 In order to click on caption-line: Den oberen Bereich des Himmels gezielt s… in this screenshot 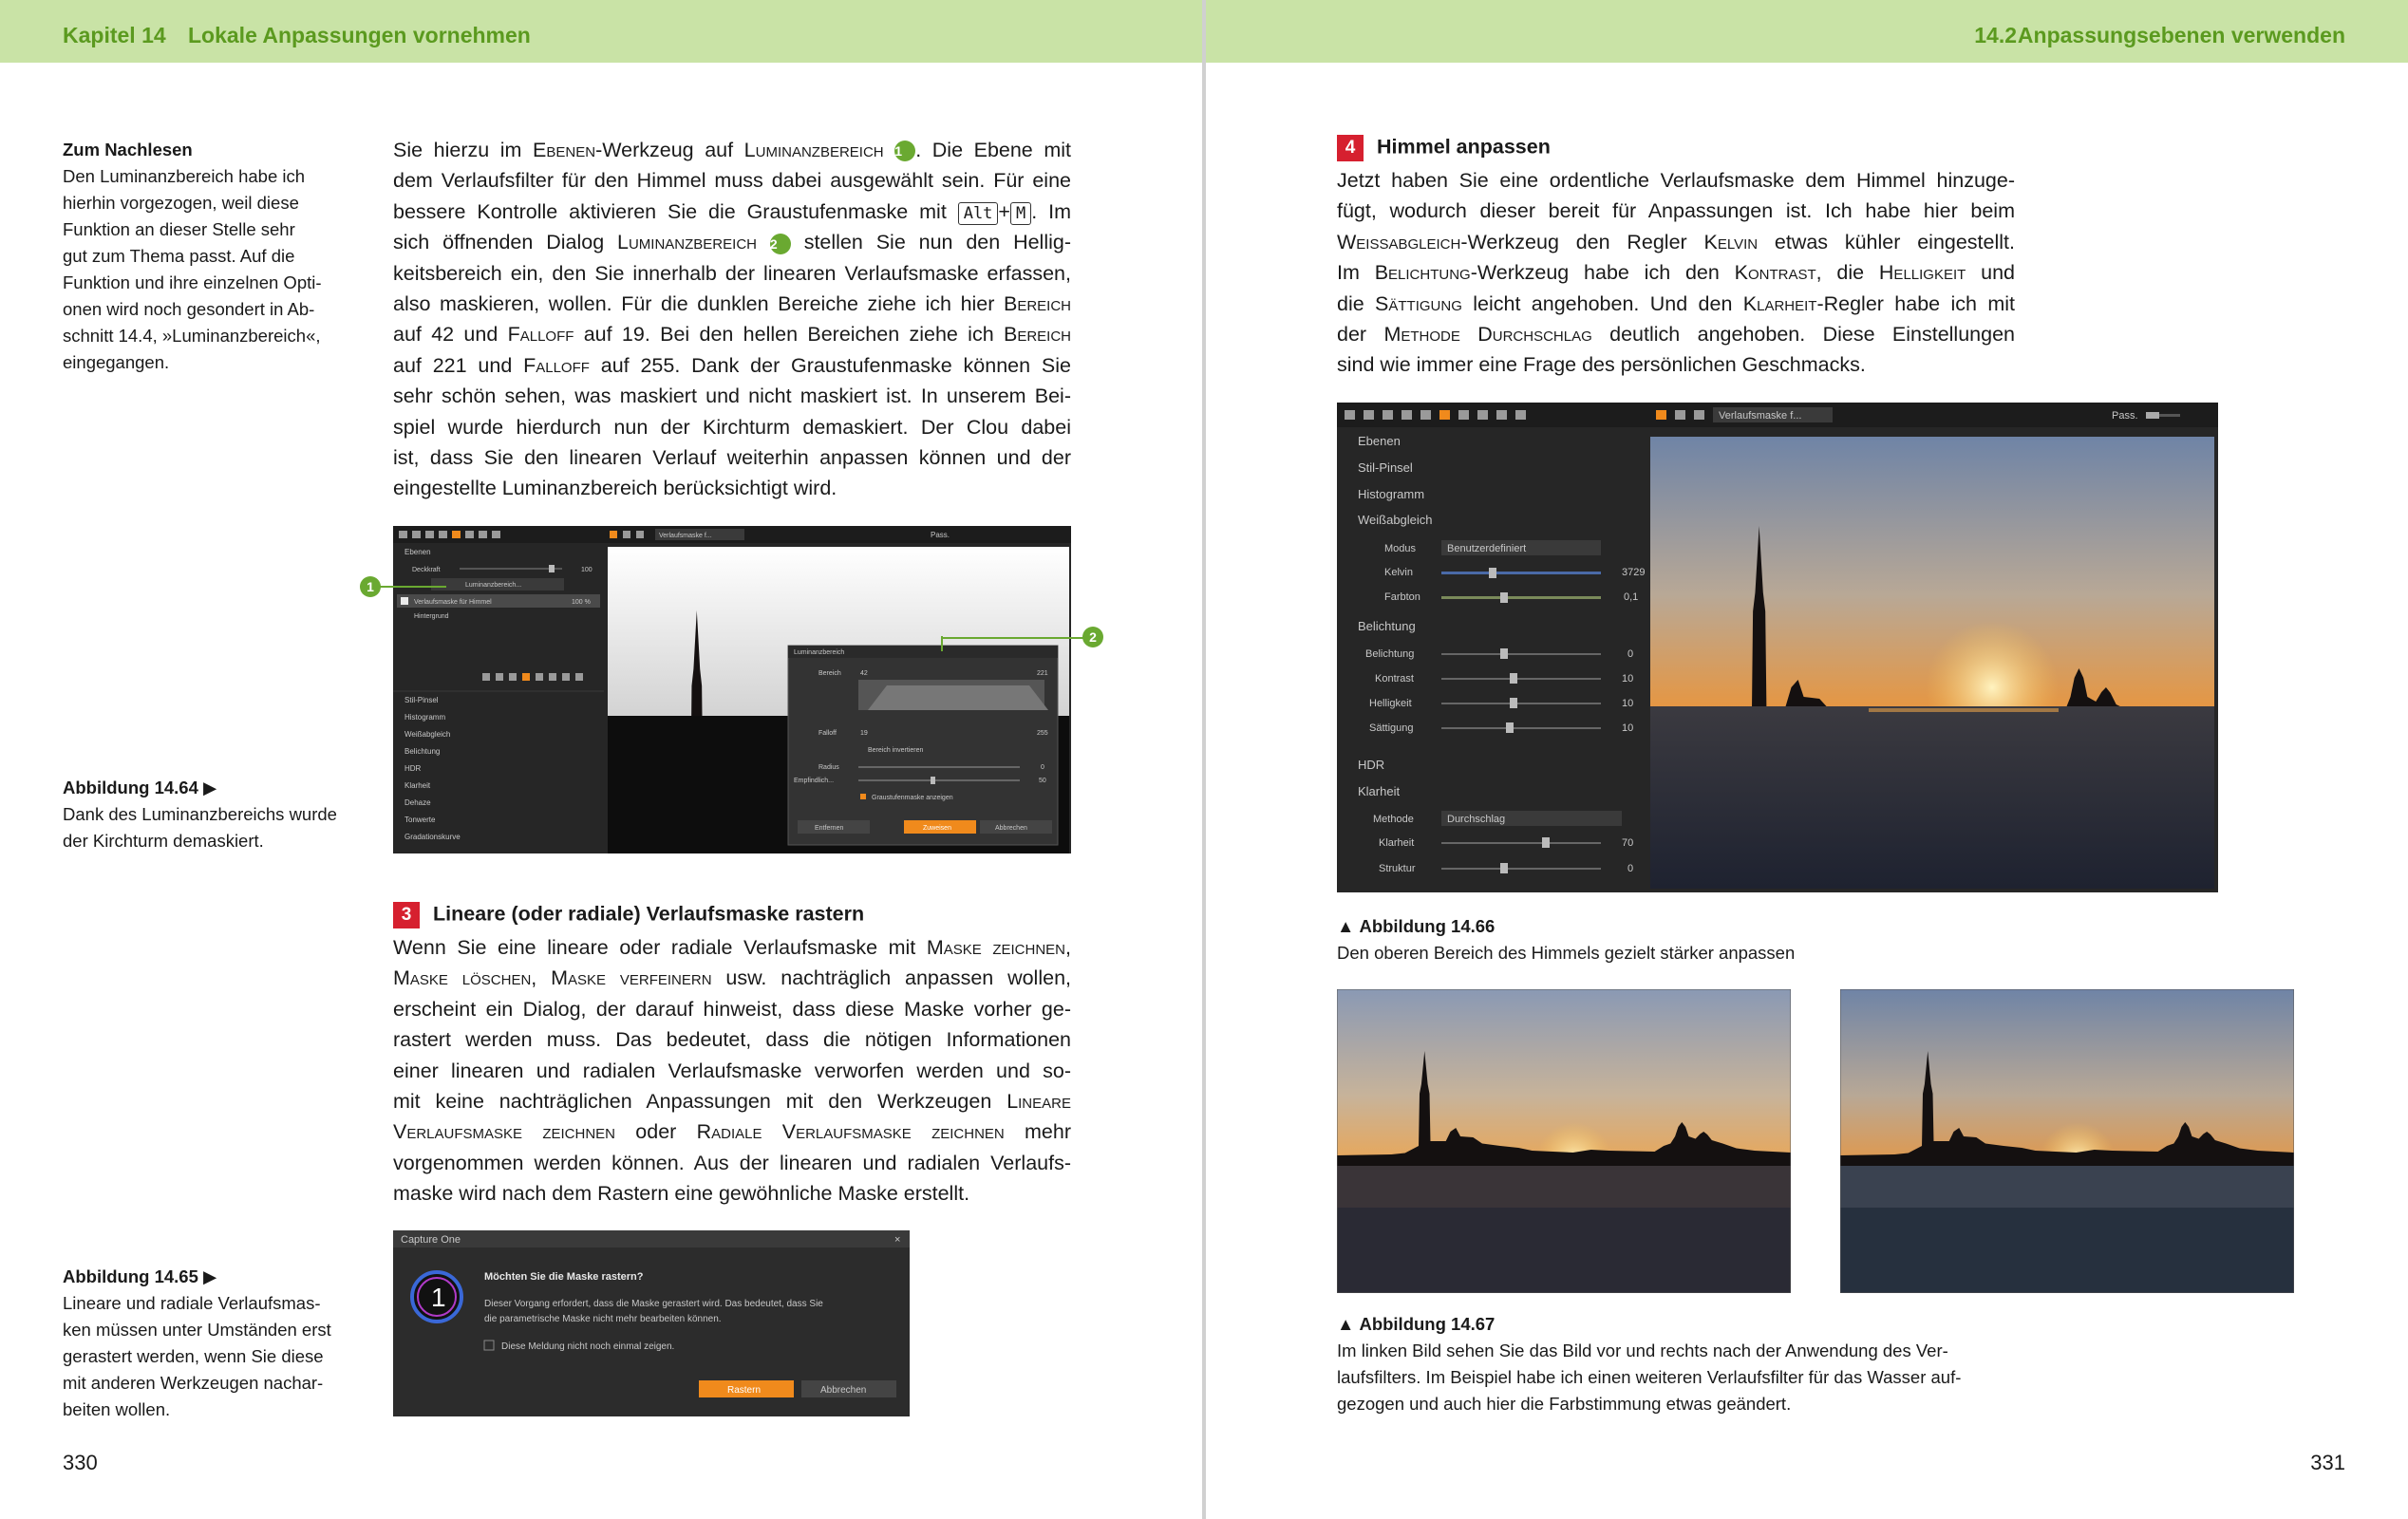, I will do `click(1566, 953)`.